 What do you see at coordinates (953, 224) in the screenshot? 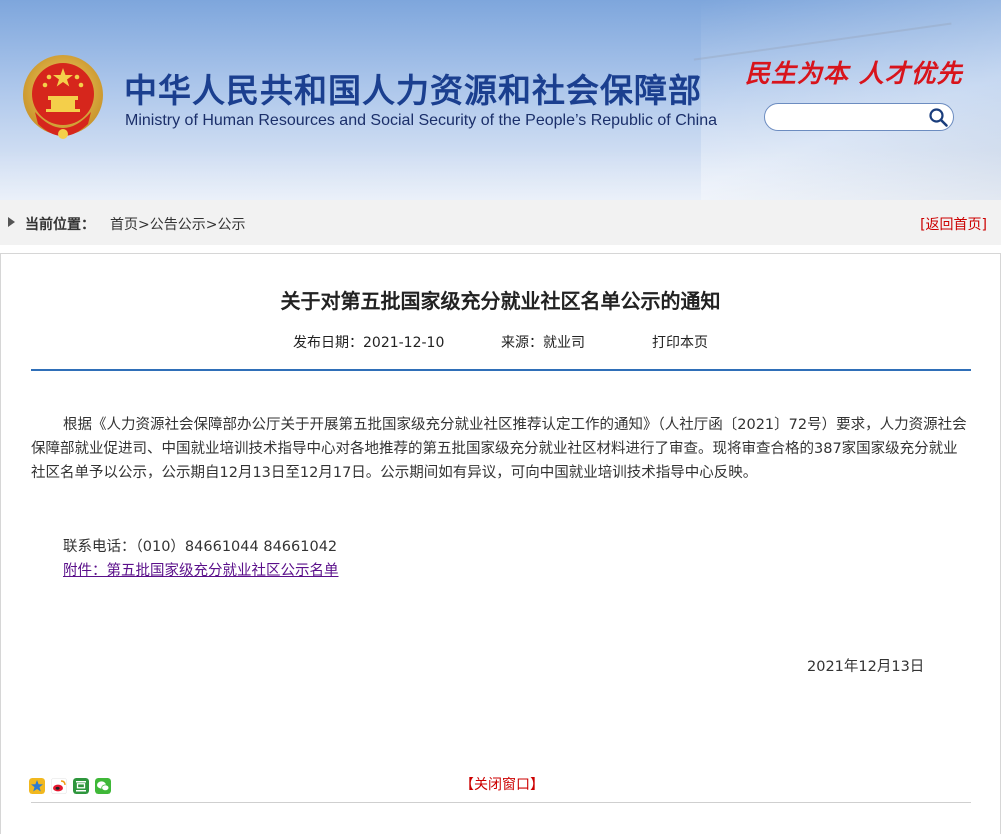
I see `back-home-link: [返回首页]` at bounding box center [953, 224].